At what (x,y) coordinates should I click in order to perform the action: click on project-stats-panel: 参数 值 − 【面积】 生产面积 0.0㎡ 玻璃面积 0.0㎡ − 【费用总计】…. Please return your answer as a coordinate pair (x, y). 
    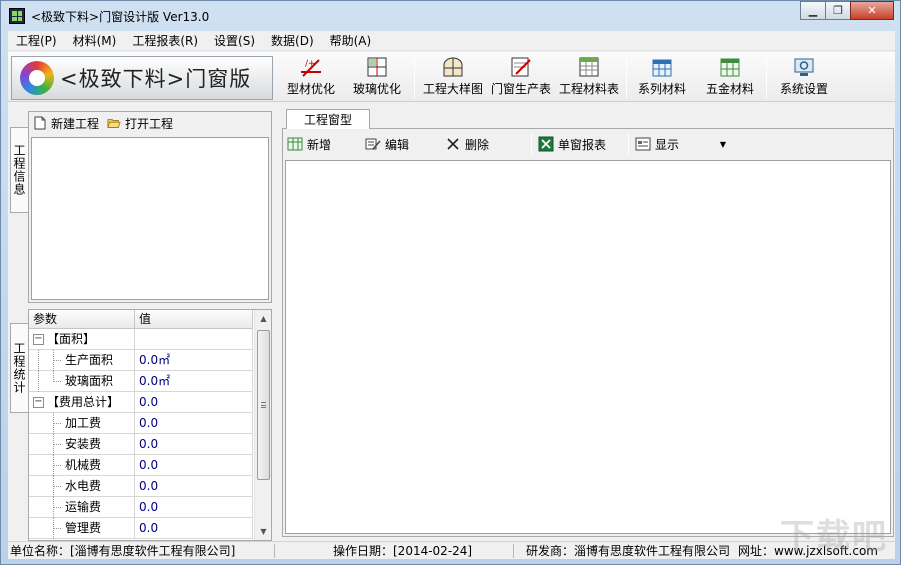
    Looking at the image, I should click on (150, 425).